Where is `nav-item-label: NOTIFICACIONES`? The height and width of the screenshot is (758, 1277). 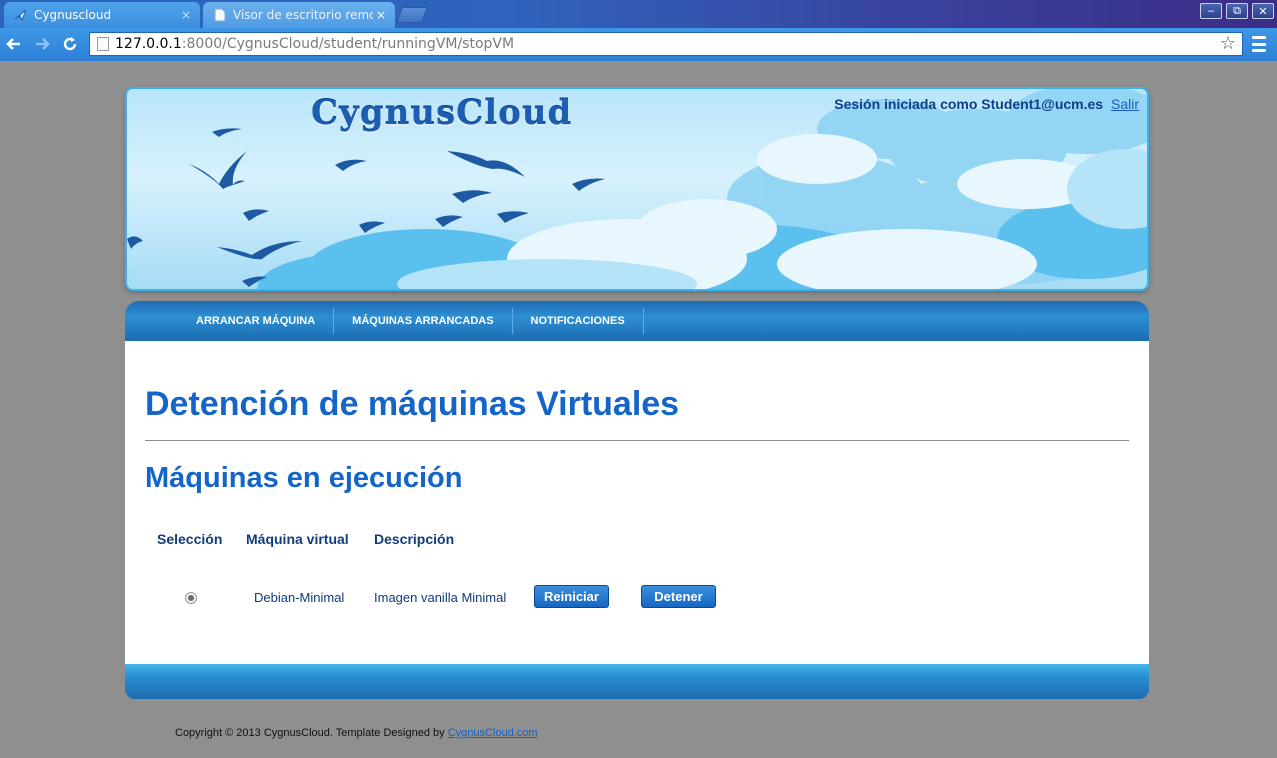 nav-item-label: NOTIFICACIONES is located at coordinates (577, 321).